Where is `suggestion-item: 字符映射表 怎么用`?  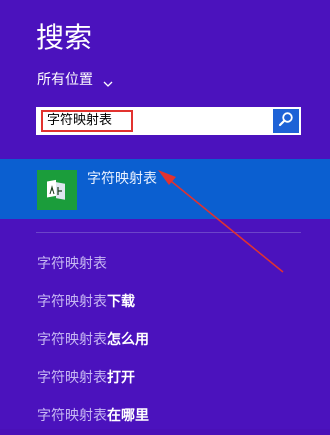 suggestion-item: 字符映射表 怎么用 is located at coordinates (177, 340).